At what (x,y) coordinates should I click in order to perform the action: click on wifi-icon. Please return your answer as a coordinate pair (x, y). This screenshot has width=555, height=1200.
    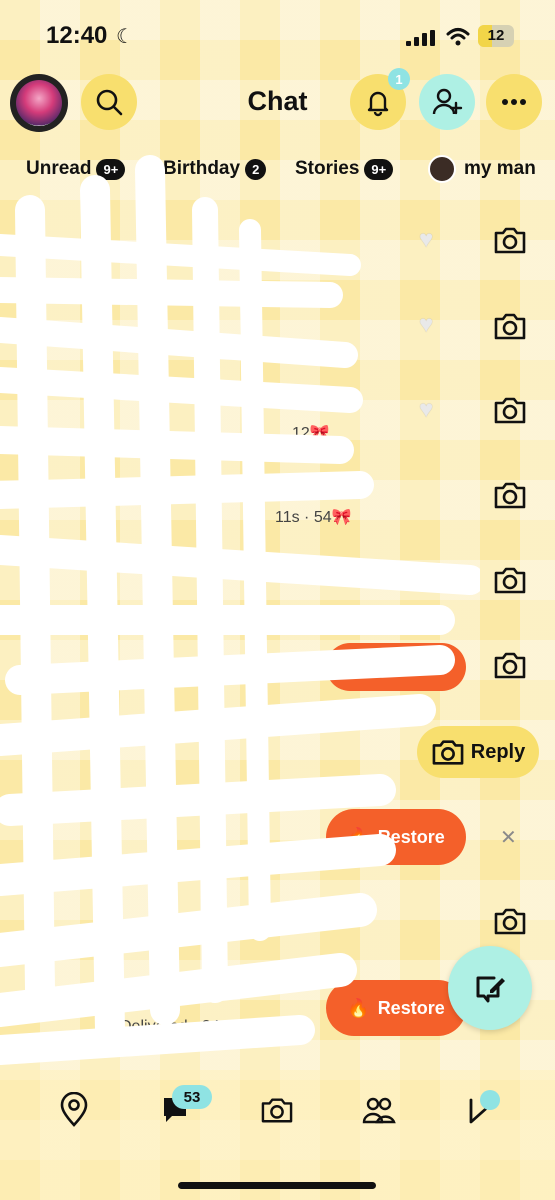
    Looking at the image, I should click on (458, 37).